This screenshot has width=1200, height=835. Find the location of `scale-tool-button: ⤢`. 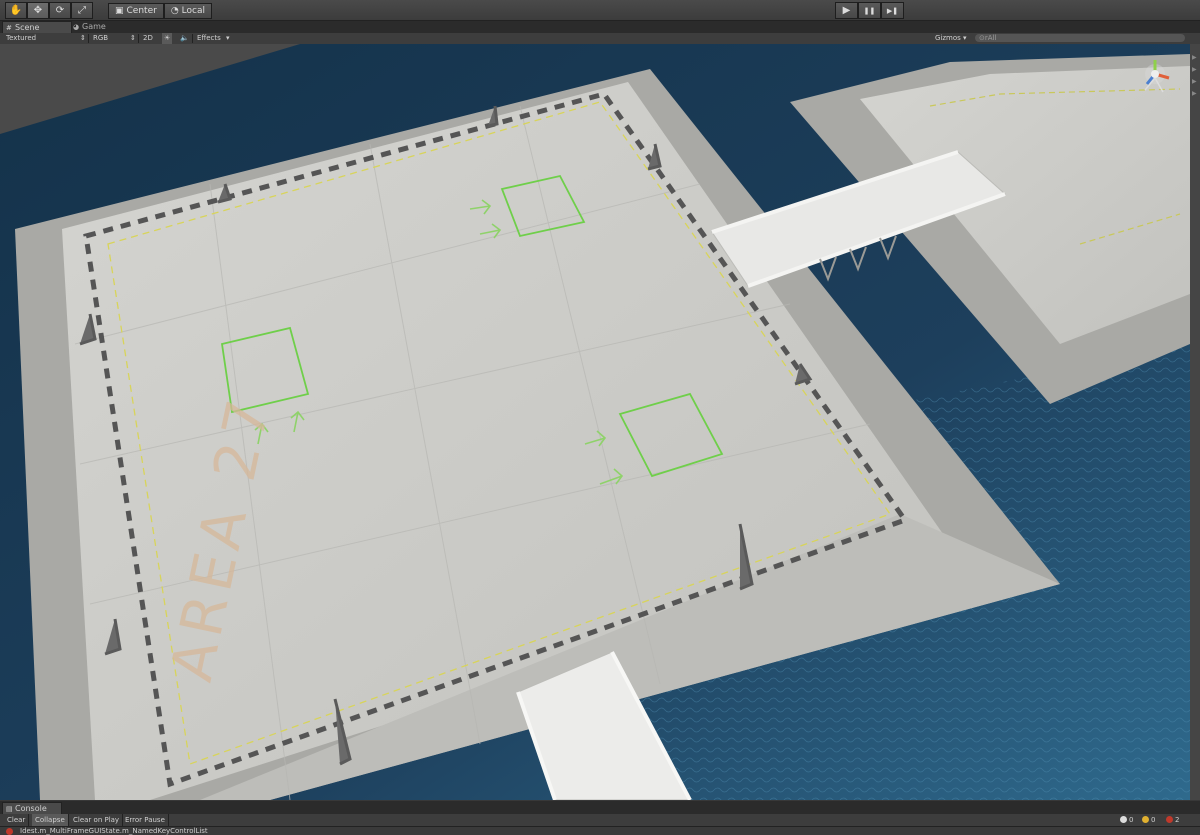

scale-tool-button: ⤢ is located at coordinates (82, 10).